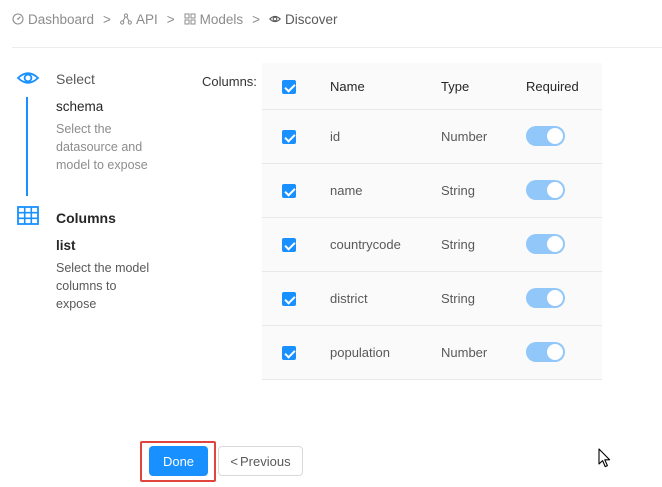 The height and width of the screenshot is (487, 662). I want to click on step-description: Select the model columns to expose, so click(103, 286).